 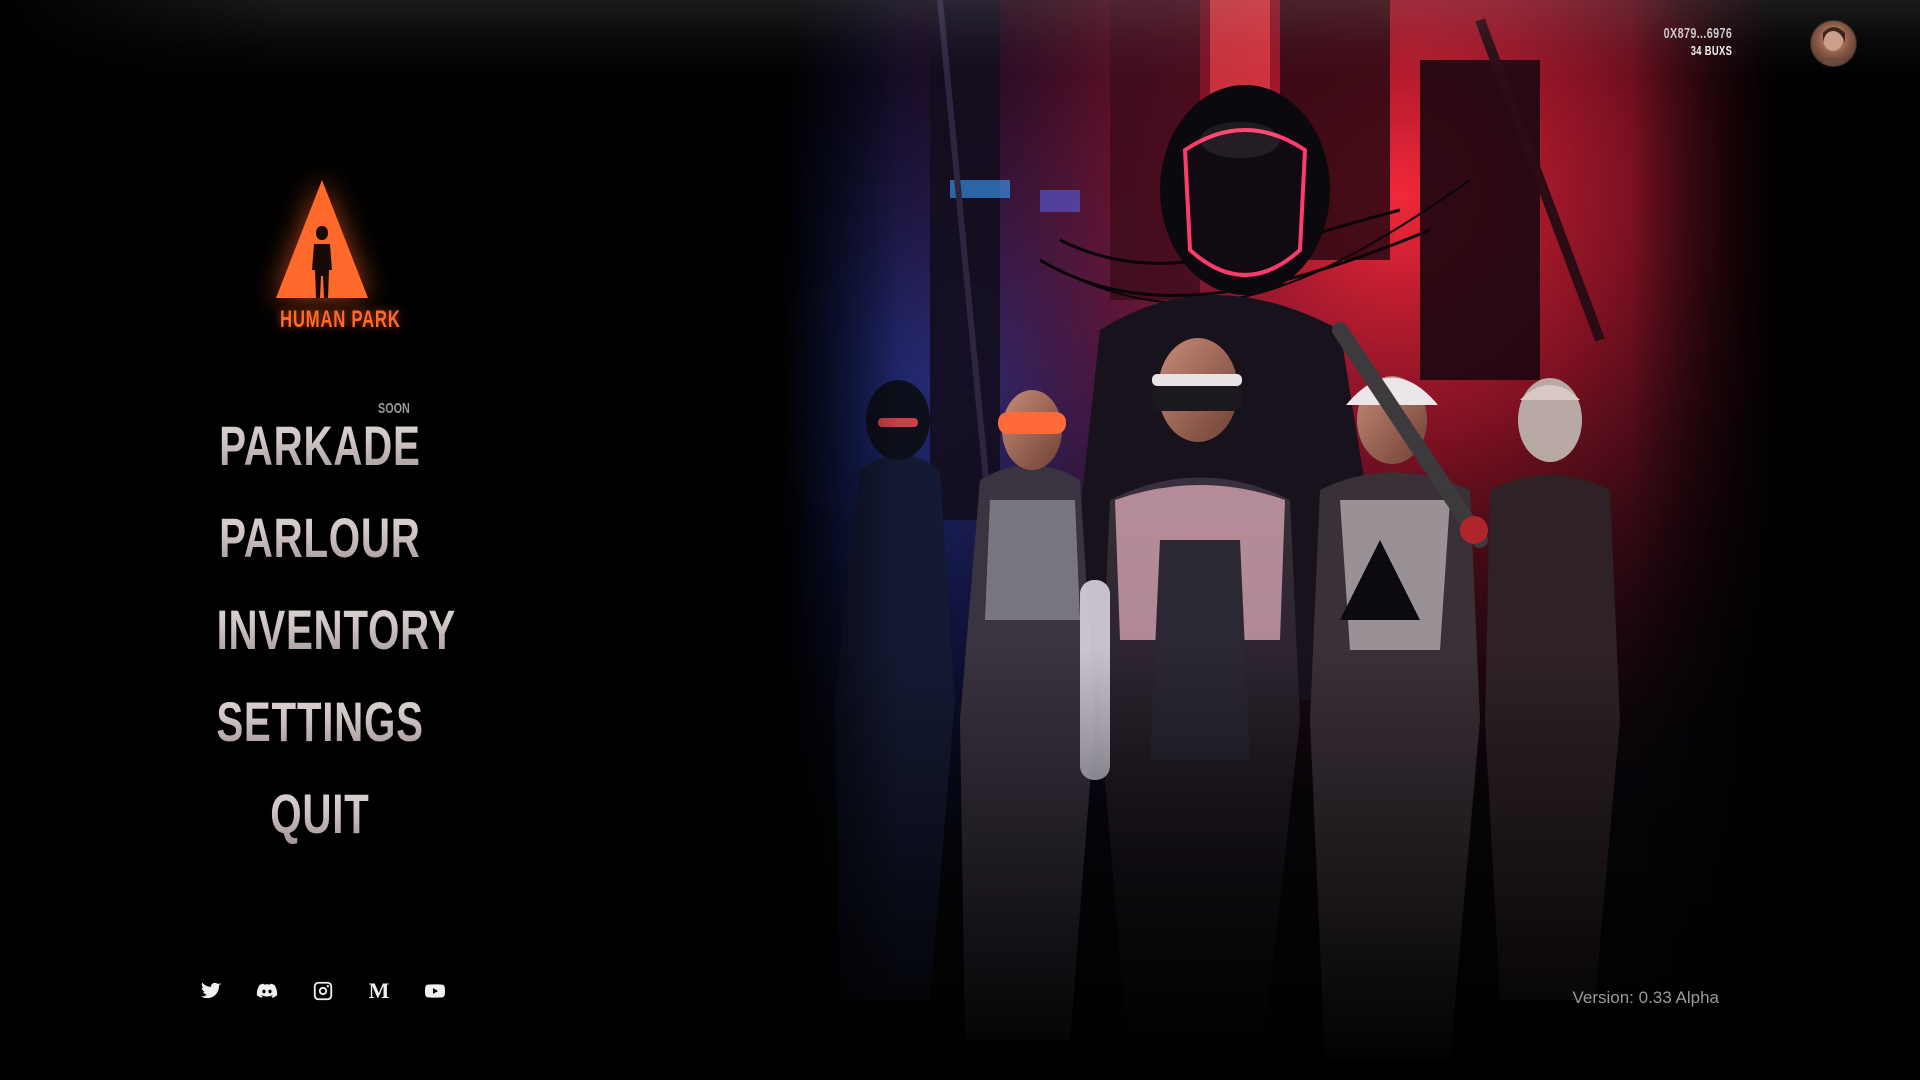 I want to click on avatar-portrait-icon, so click(x=1834, y=46).